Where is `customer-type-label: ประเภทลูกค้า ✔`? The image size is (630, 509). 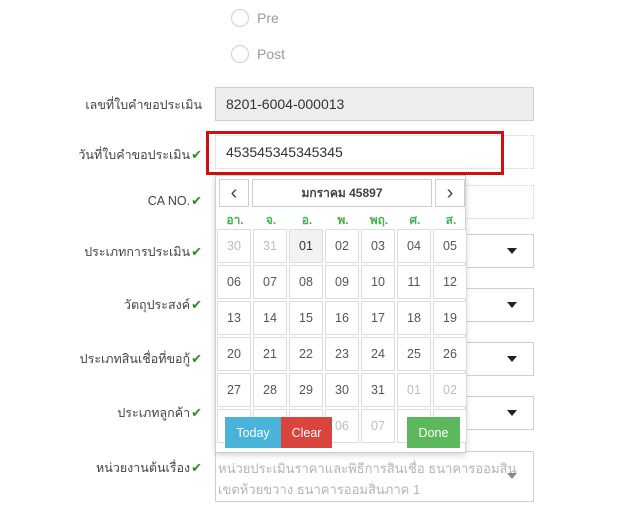 customer-type-label: ประเภทลูกค้า ✔ is located at coordinates (159, 413).